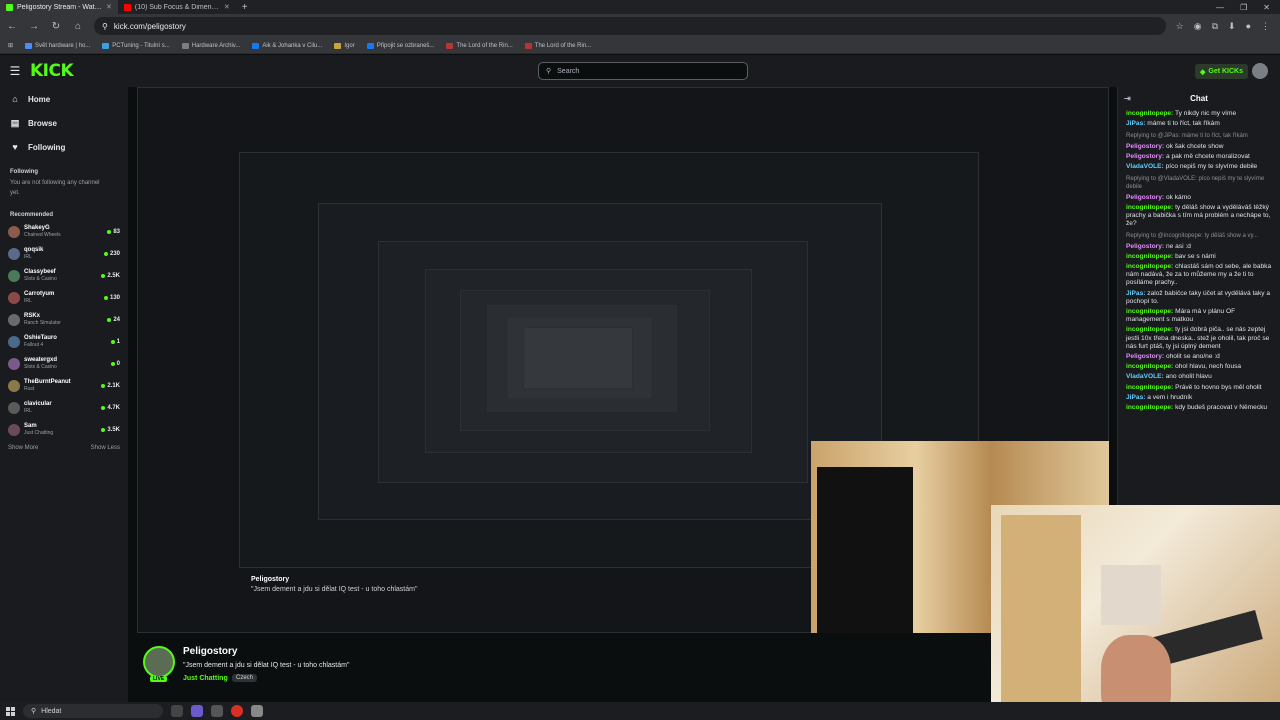  What do you see at coordinates (177, 7) in the screenshot?
I see `browser-tab-youtube: (10) Sub Focus & Dimensio ✕` at bounding box center [177, 7].